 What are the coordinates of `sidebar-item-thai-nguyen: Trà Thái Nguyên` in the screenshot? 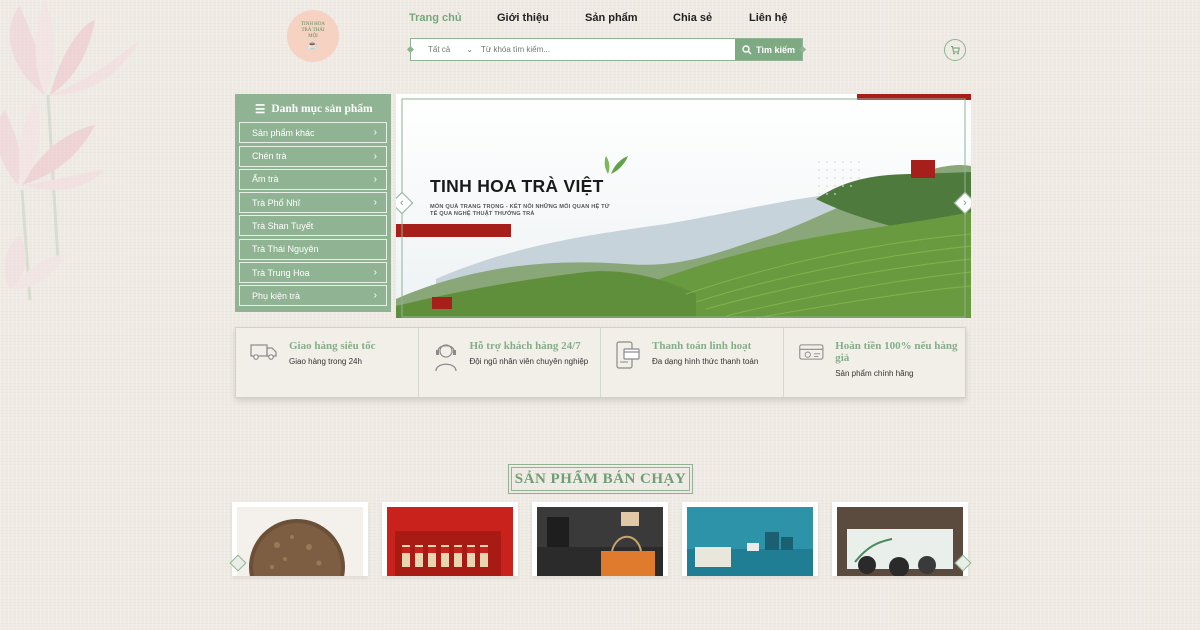 It's located at (313, 249).